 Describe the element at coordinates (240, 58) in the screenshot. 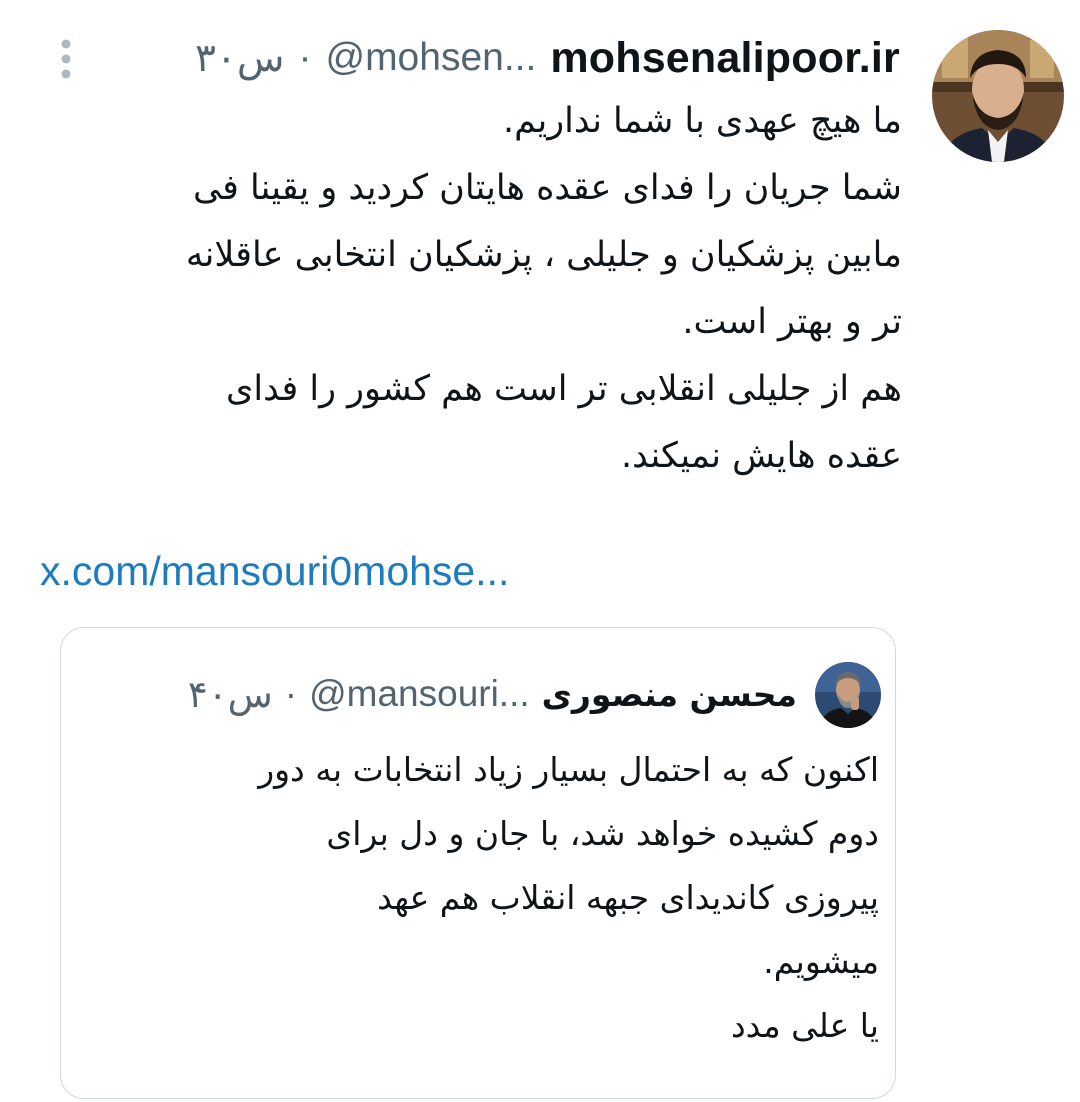

I see `tweet-timestamp: ۳۰س` at that location.